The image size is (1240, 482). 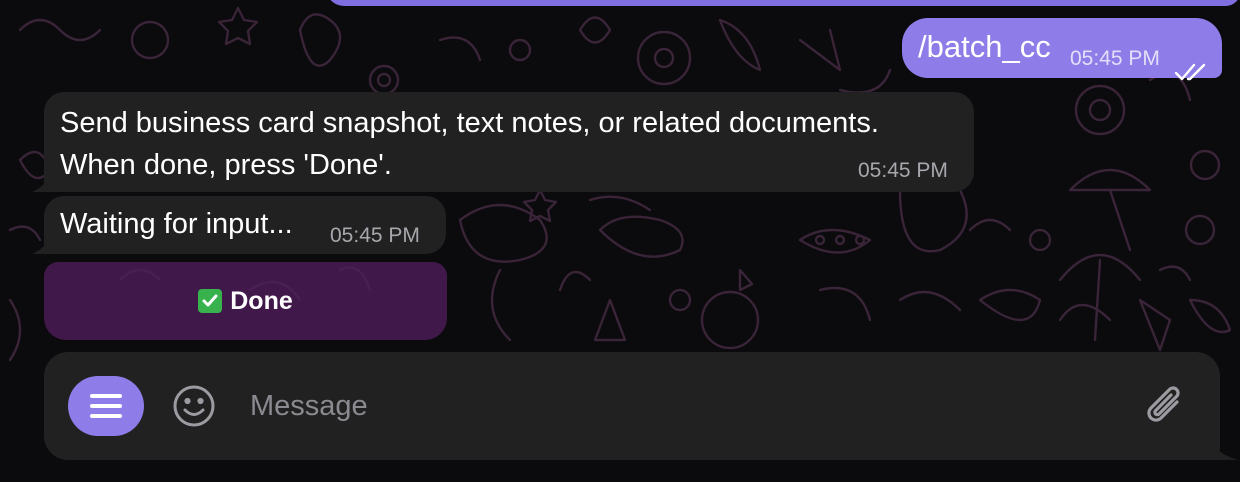 I want to click on bot-menu-button, so click(x=106, y=406).